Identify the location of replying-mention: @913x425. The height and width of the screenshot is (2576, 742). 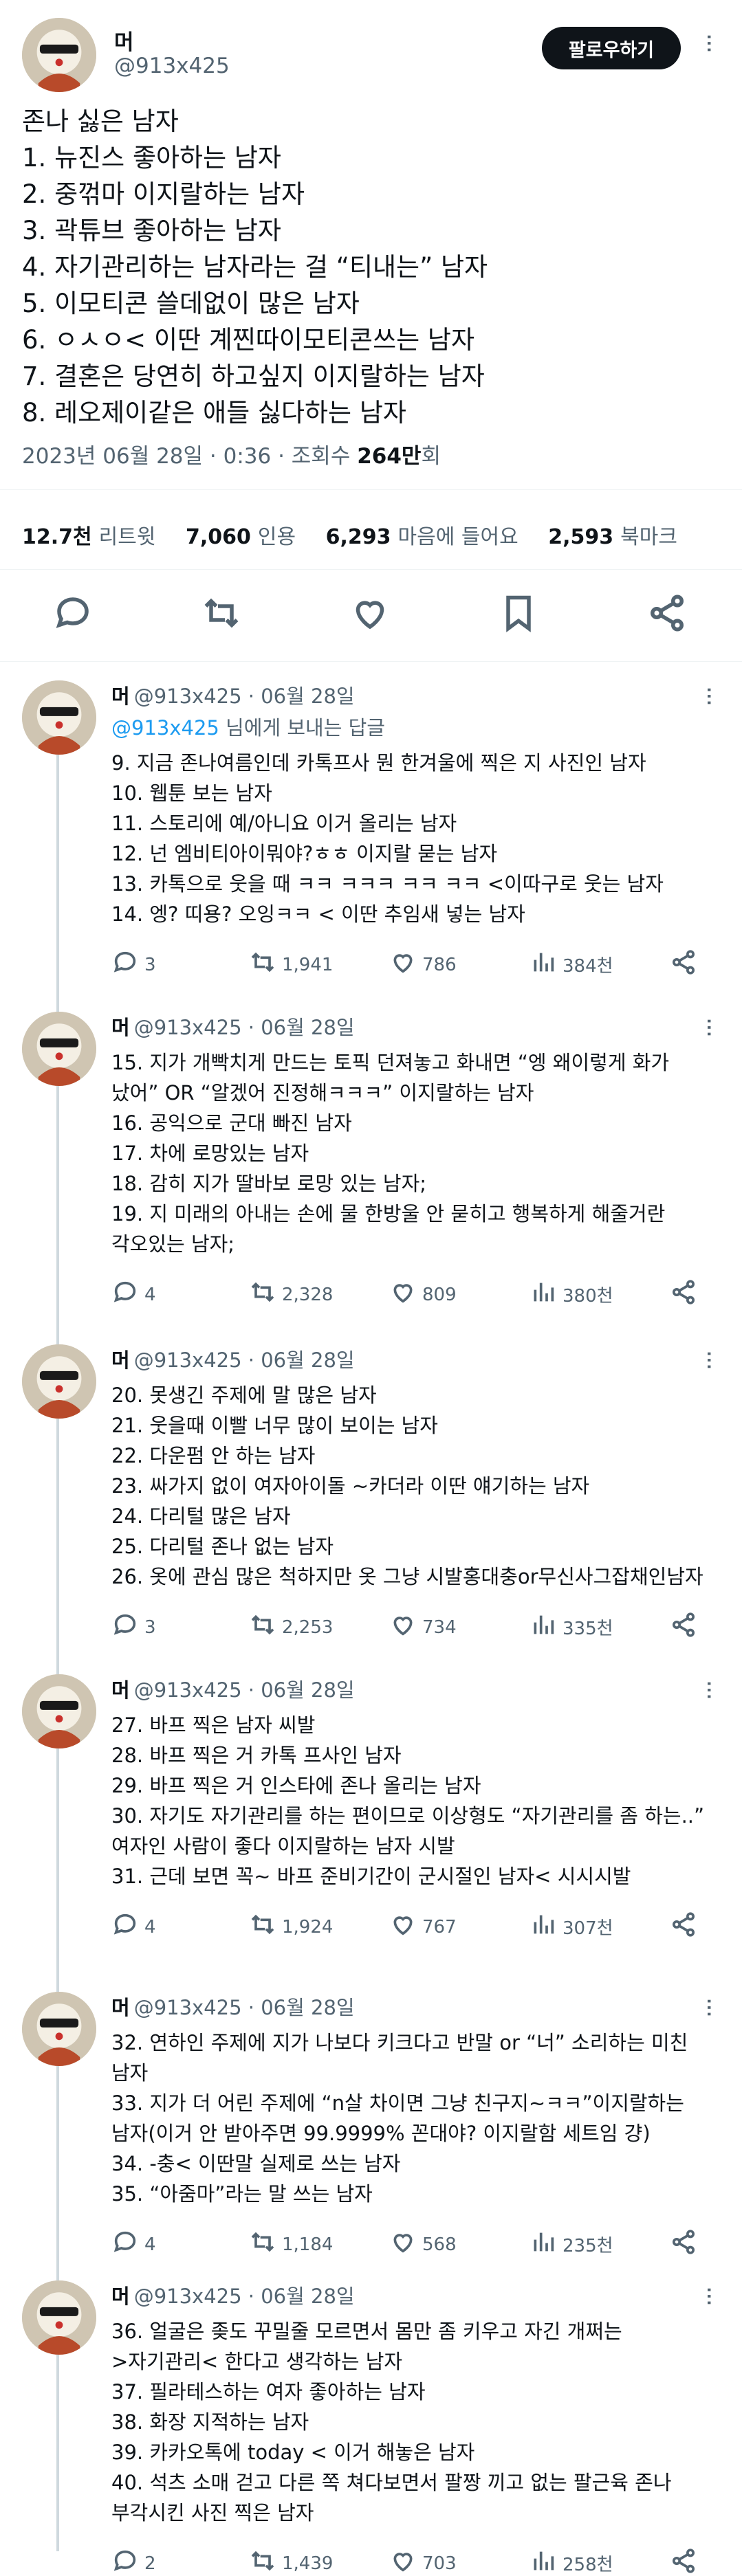
(165, 728).